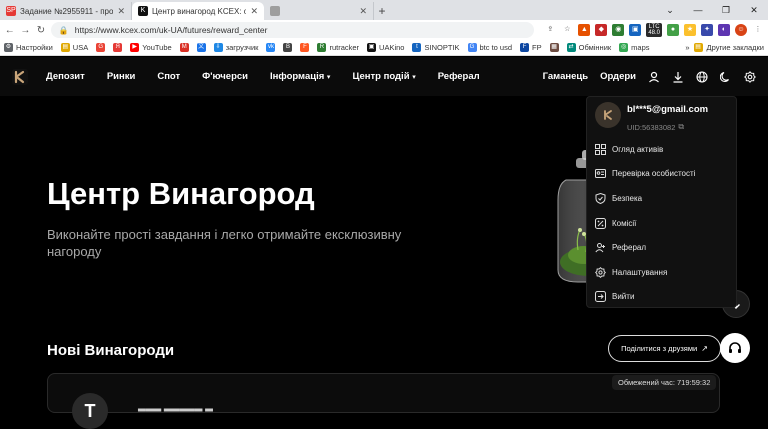 This screenshot has height=429, width=768. I want to click on puzzle-icon: ✦, so click(707, 30).